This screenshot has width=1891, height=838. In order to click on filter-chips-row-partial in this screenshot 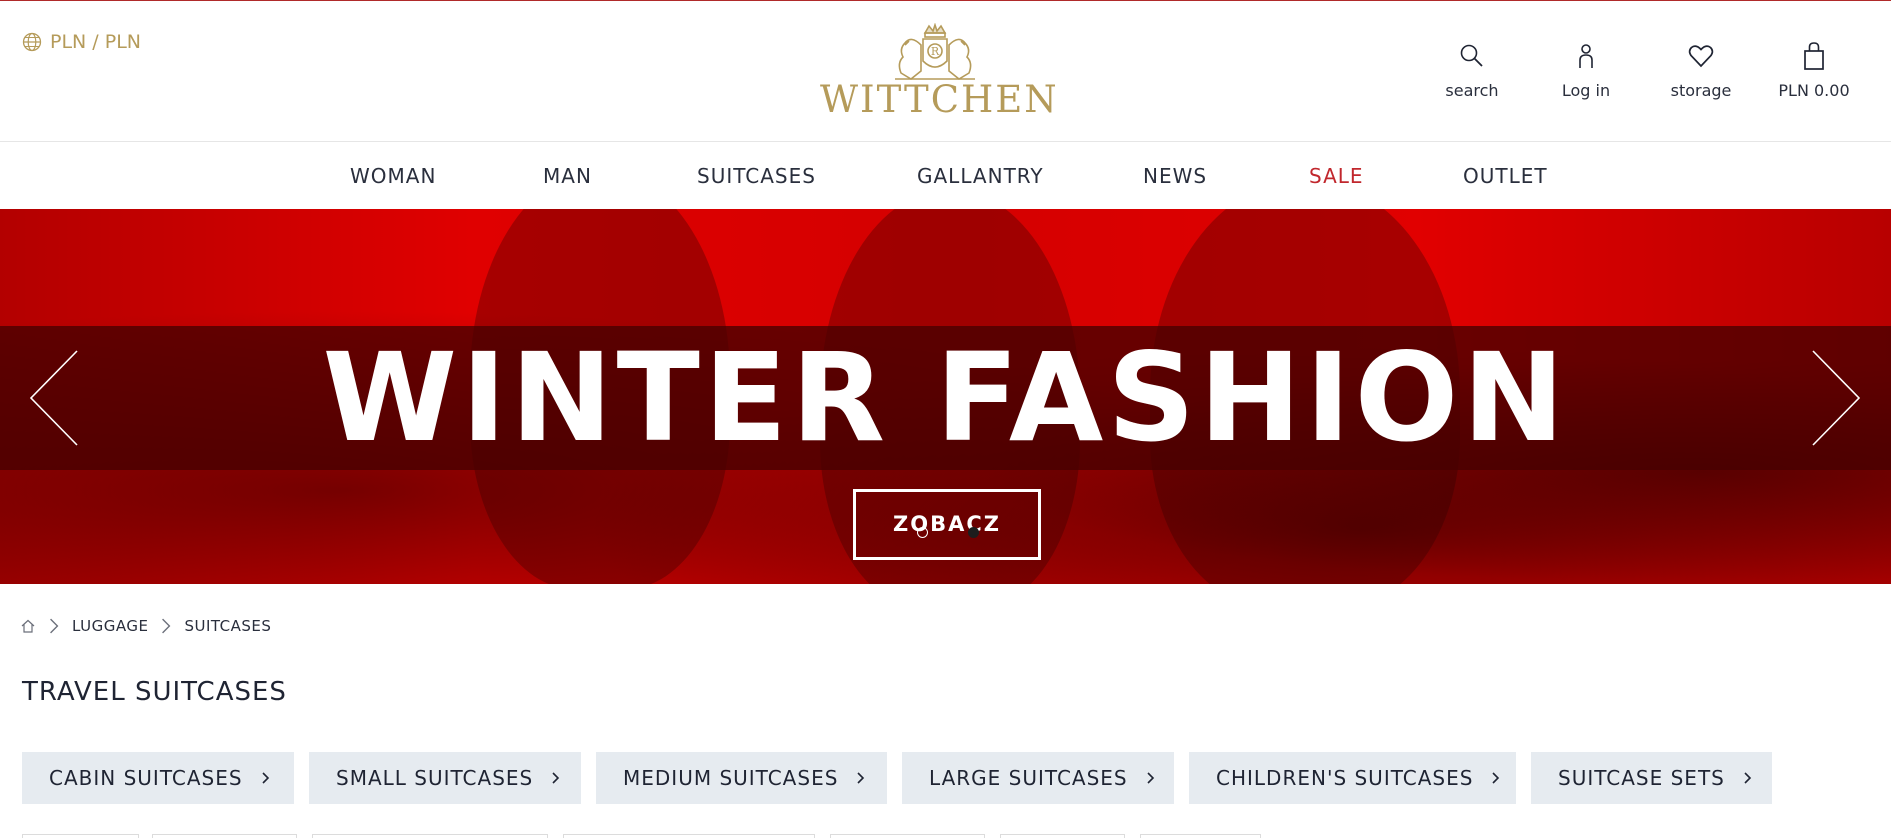, I will do `click(956, 836)`.